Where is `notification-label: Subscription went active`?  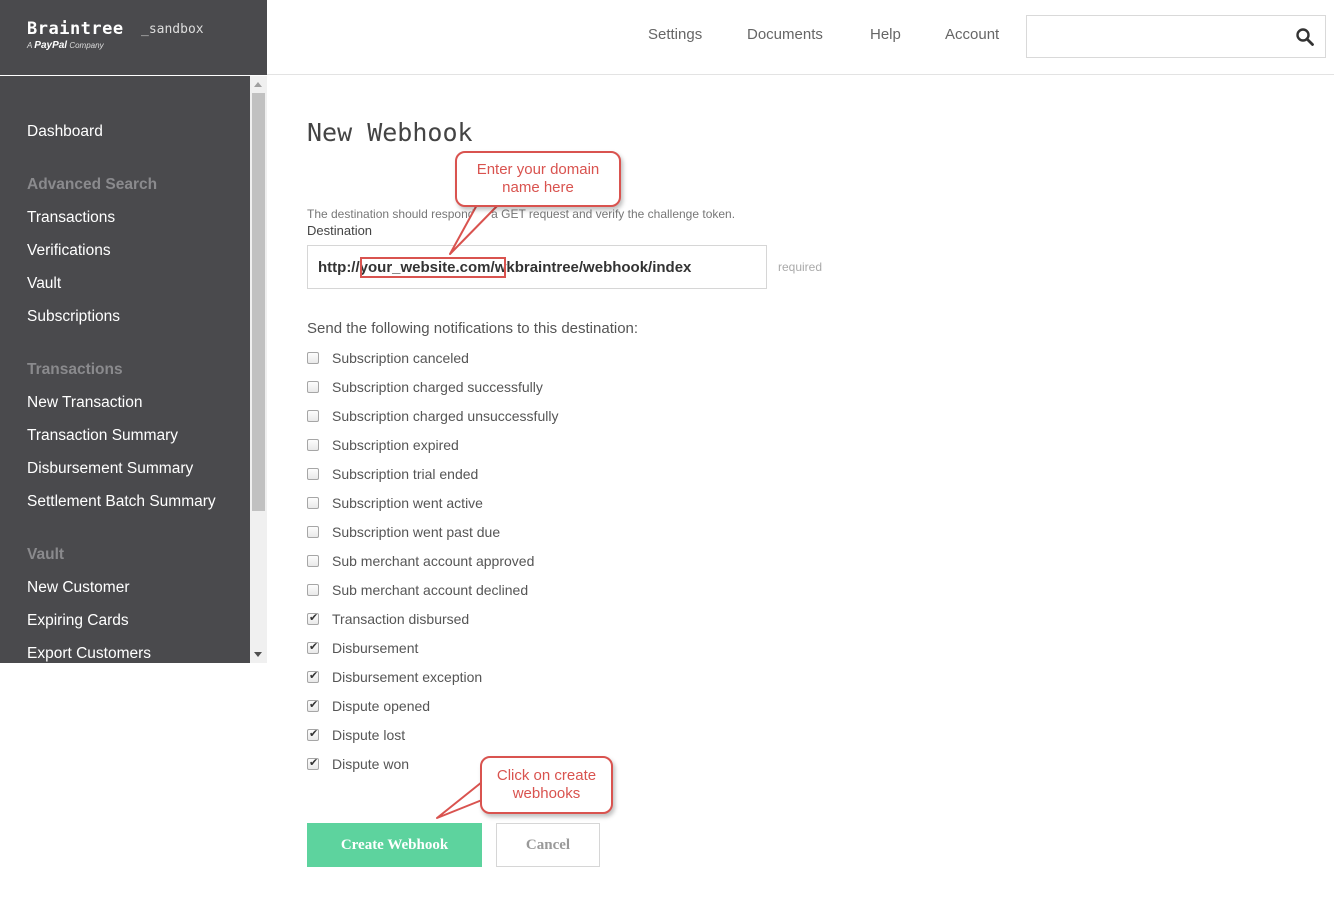
notification-label: Subscription went active is located at coordinates (407, 503).